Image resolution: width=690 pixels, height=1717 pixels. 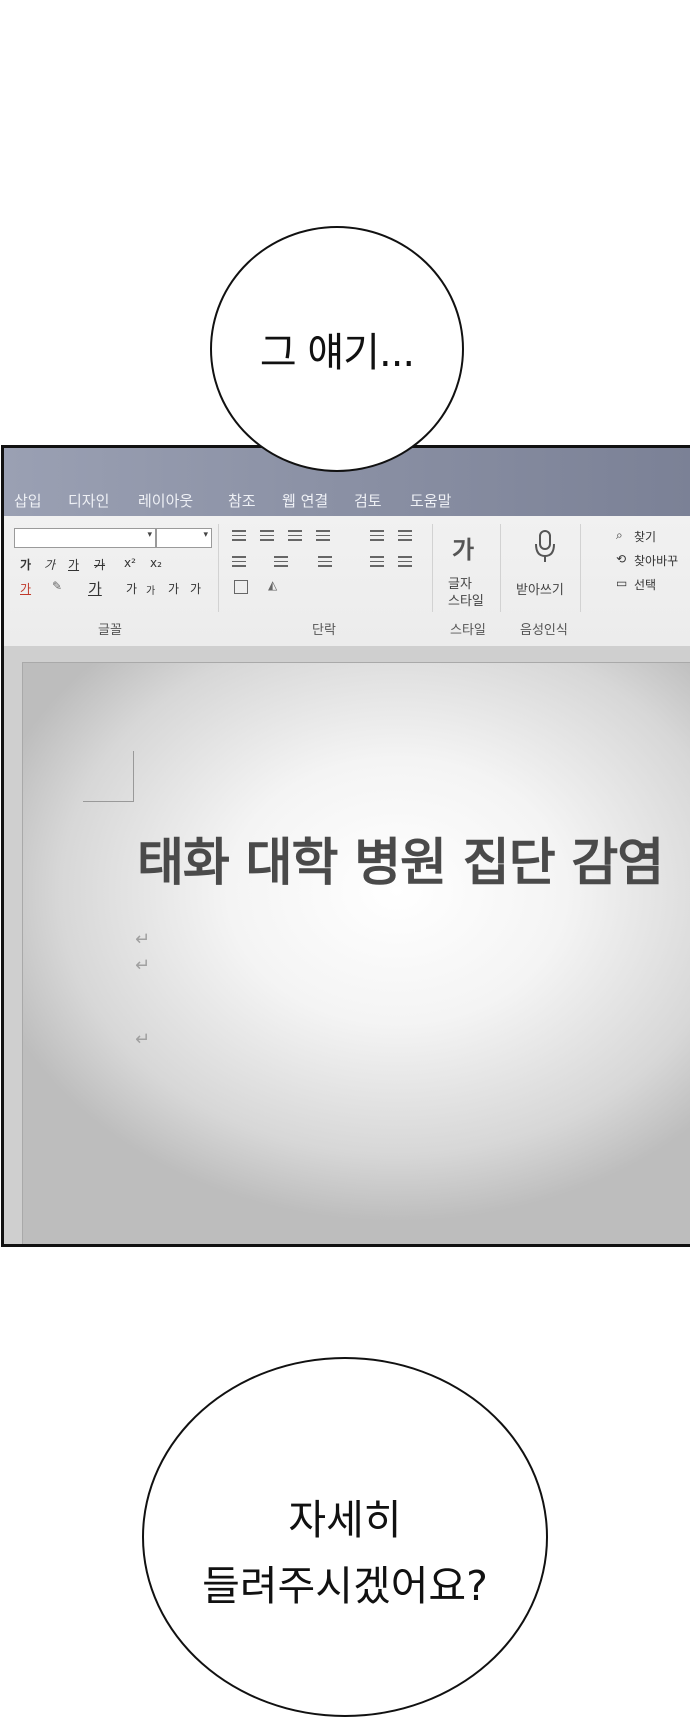 I want to click on borders-icon, so click(x=241, y=587).